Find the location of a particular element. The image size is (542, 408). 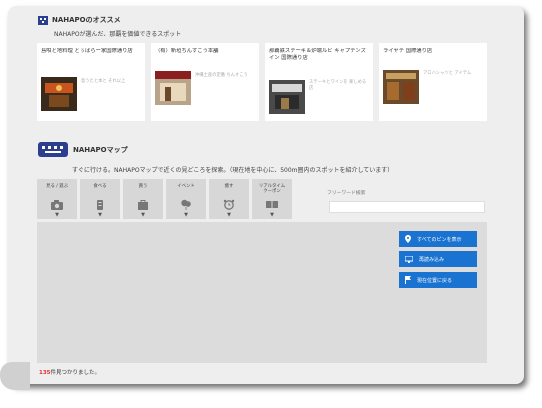

category-coupon: リアルタイム クーポン ▼ is located at coordinates (272, 199).